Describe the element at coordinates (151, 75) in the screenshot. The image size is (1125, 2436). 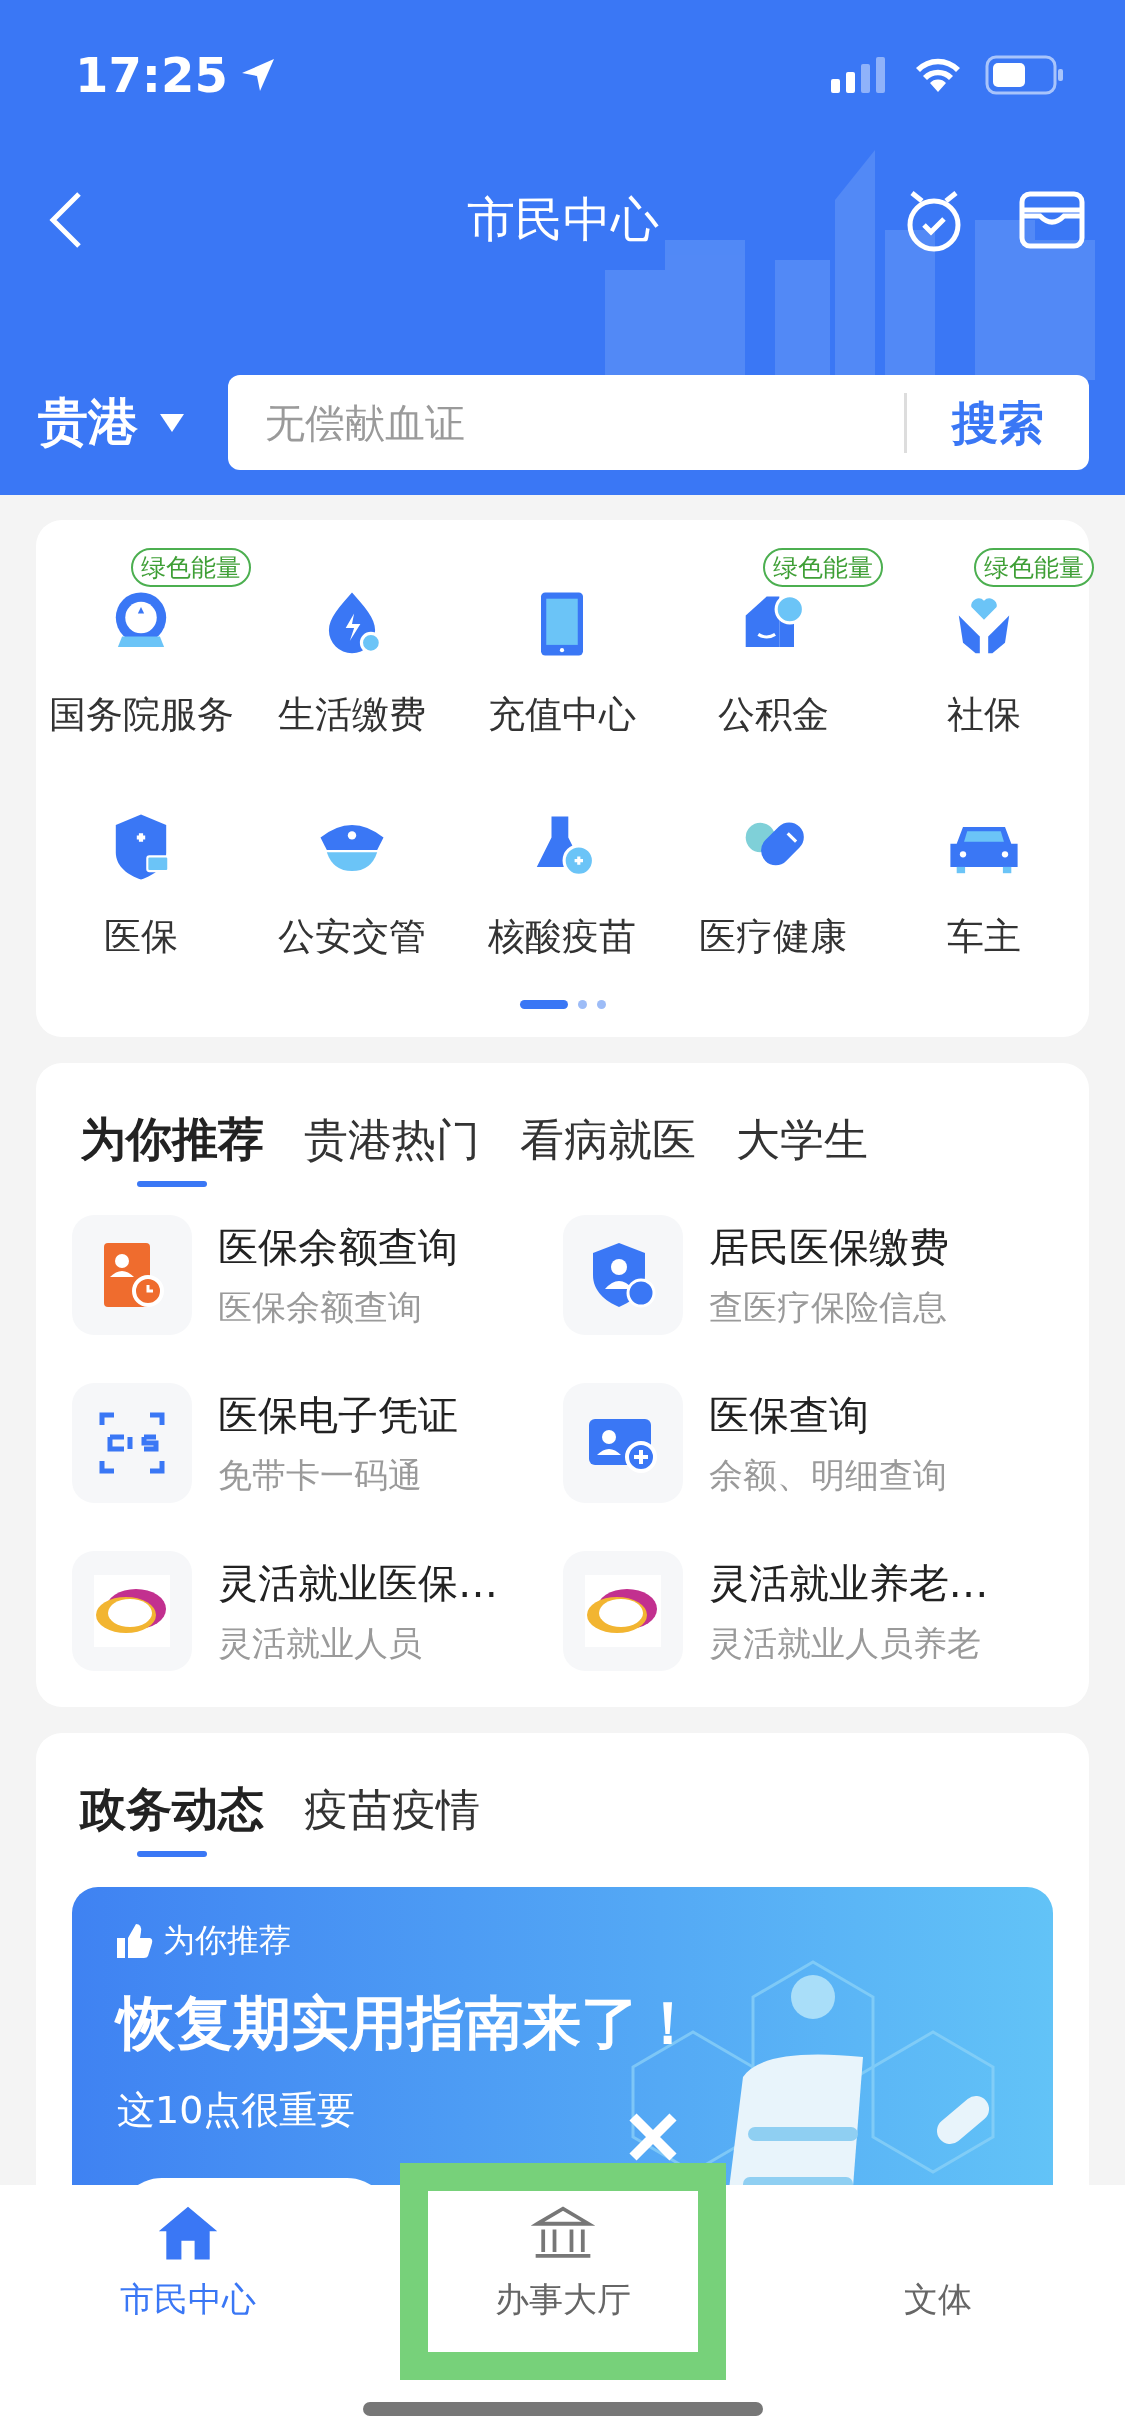
I see `clock: 17:25` at that location.